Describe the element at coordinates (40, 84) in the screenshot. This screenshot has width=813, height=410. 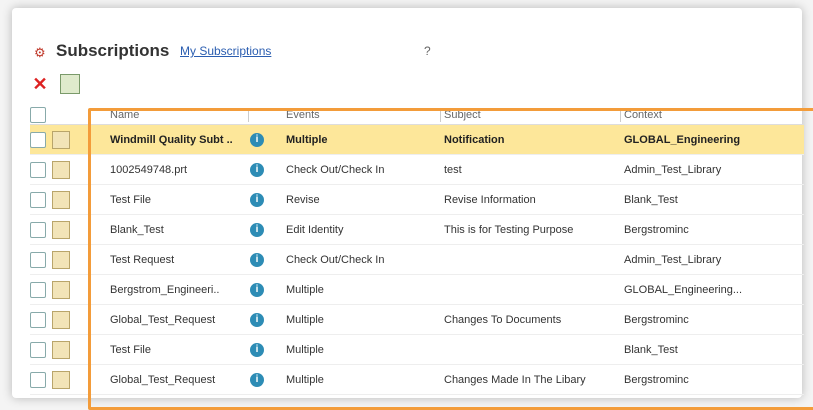
I see `delete-icon: ✕` at that location.